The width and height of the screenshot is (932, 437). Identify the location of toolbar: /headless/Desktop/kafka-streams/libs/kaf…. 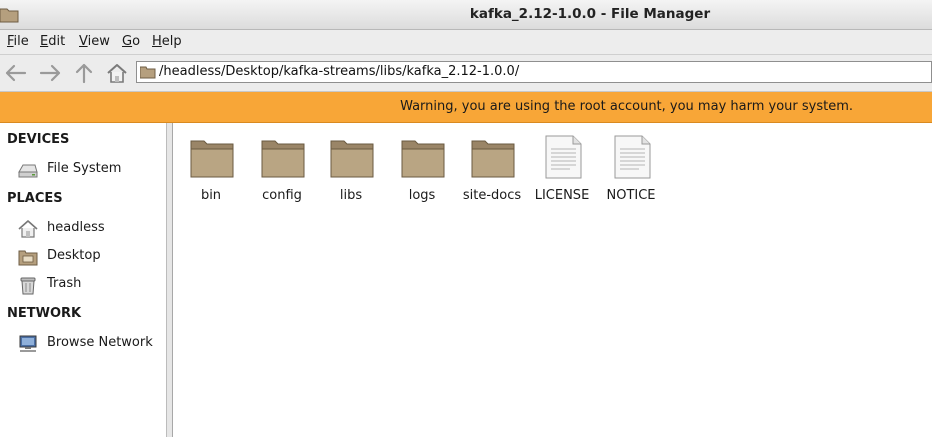
(466, 73).